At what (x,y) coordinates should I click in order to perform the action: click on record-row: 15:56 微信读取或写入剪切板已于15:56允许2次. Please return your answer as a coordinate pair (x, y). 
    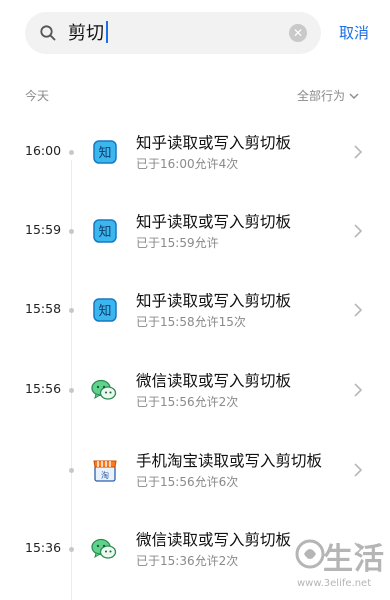
    Looking at the image, I should click on (195, 390).